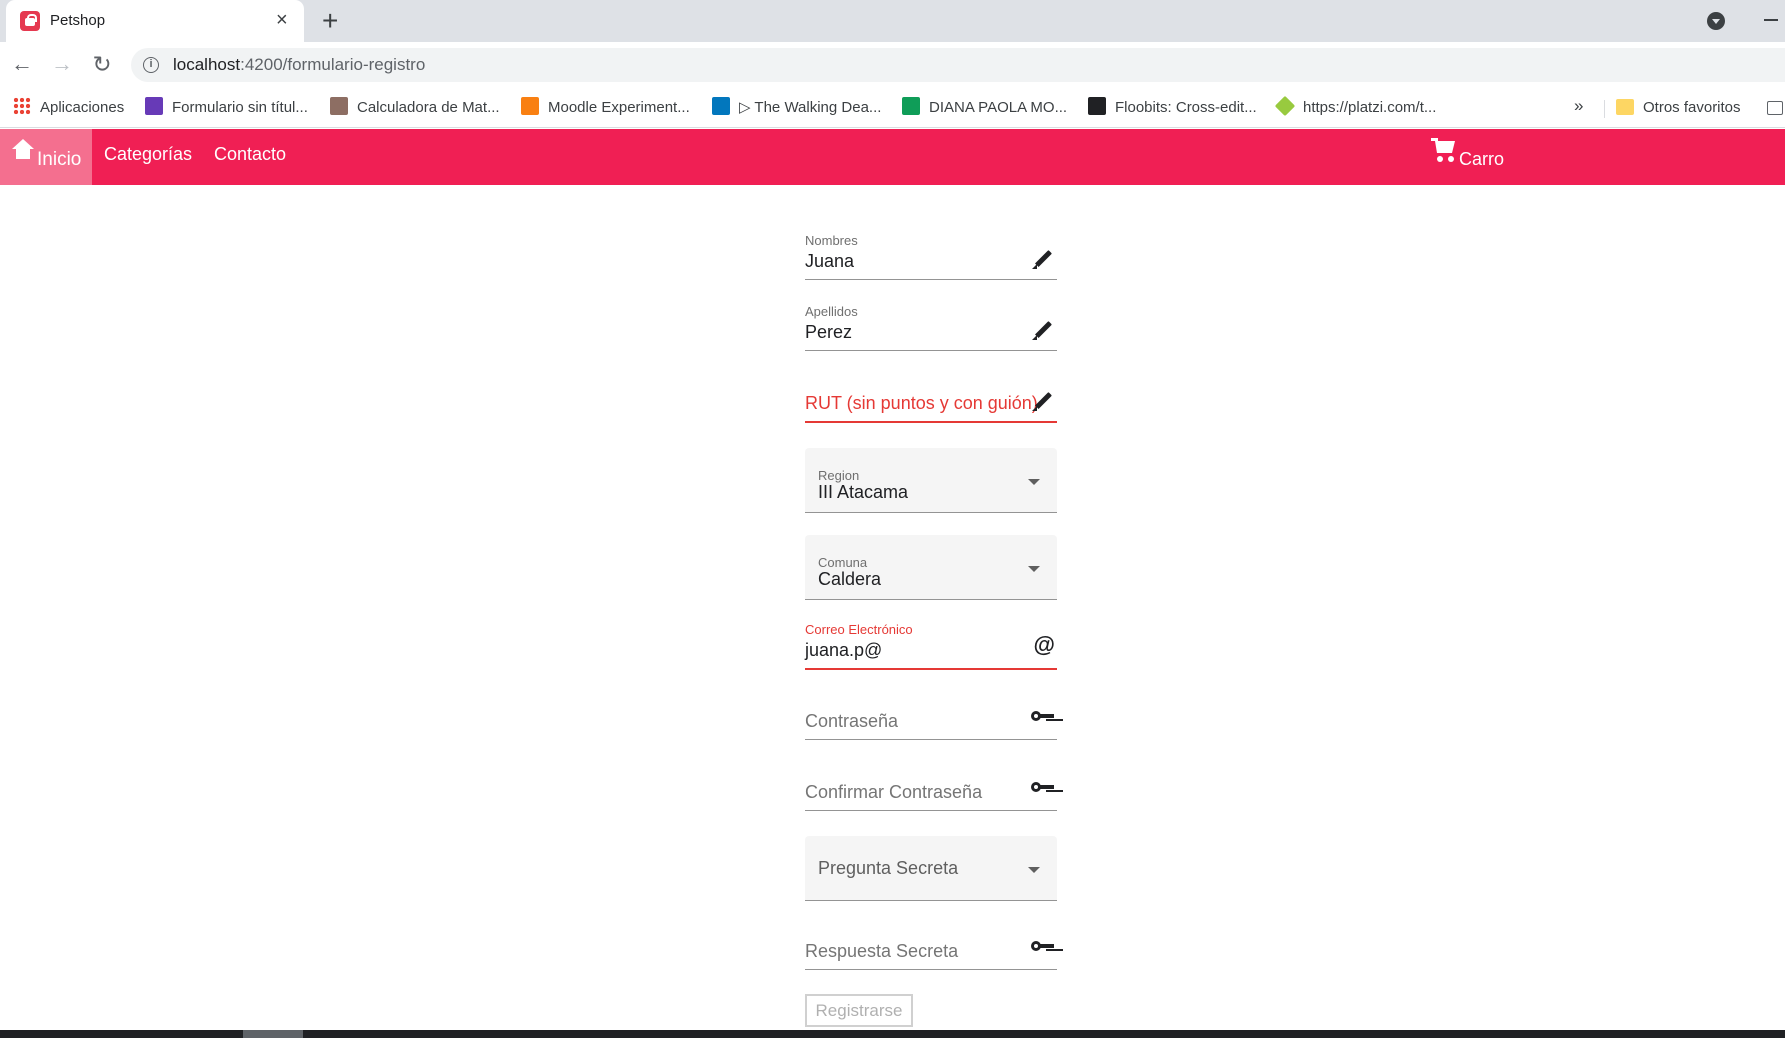  I want to click on petshop-favicon-icon, so click(30, 21).